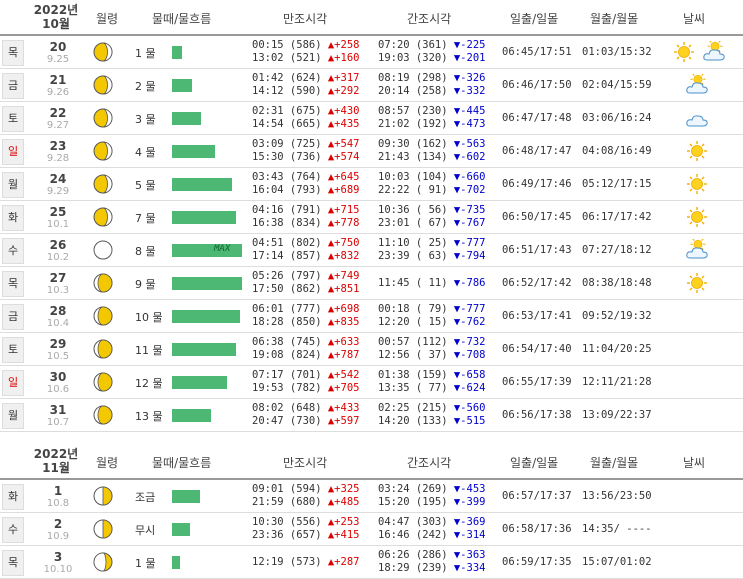 This screenshot has width=743, height=579. What do you see at coordinates (343, 562) in the screenshot?
I see `high-tide-1-delta: ▲+287` at bounding box center [343, 562].